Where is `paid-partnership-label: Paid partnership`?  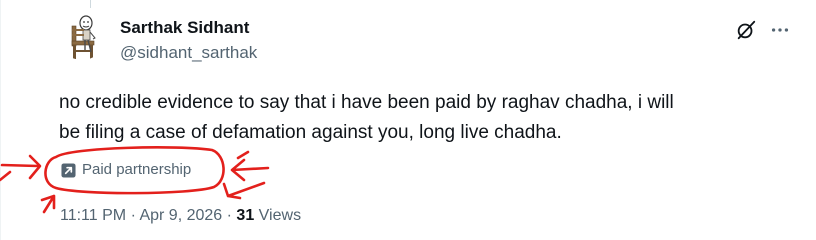 paid-partnership-label: Paid partnership is located at coordinates (137, 169).